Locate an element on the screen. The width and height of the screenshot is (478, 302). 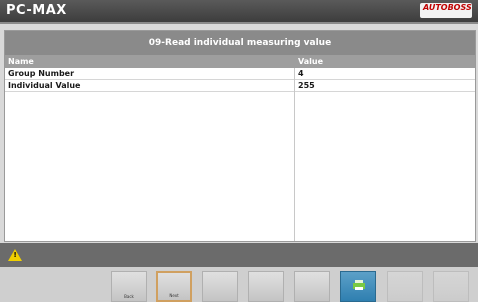
app-title: PC-MAX is located at coordinates (36, 10).